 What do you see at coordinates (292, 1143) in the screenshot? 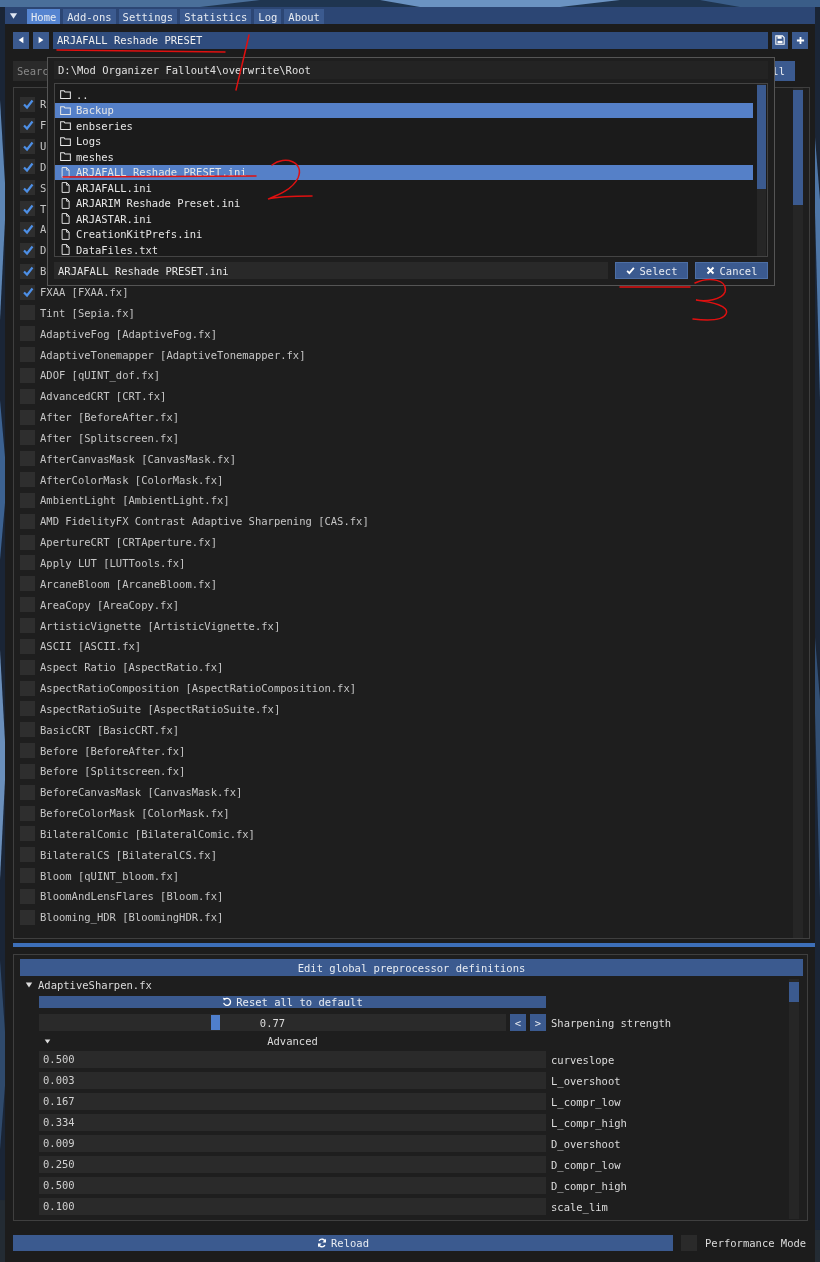
I see `value-field: 0.009` at bounding box center [292, 1143].